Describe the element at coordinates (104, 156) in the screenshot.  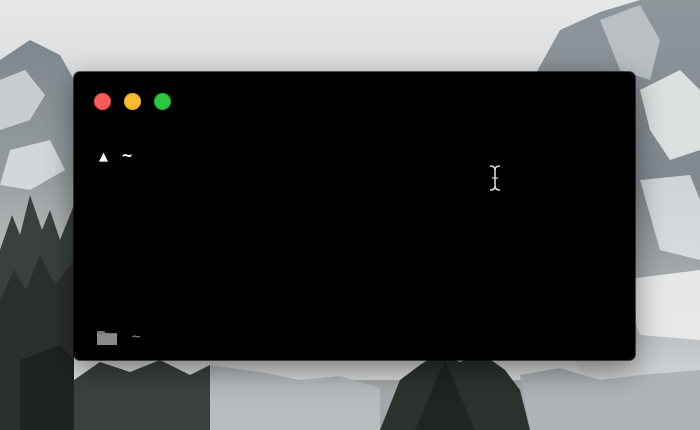
I see `prompt-symbol: ▲` at that location.